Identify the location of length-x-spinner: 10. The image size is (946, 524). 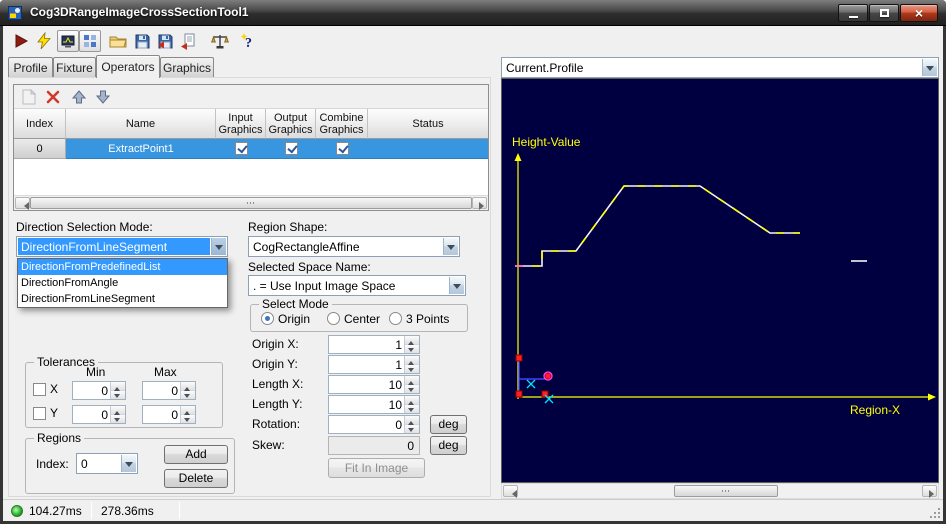
(374, 384).